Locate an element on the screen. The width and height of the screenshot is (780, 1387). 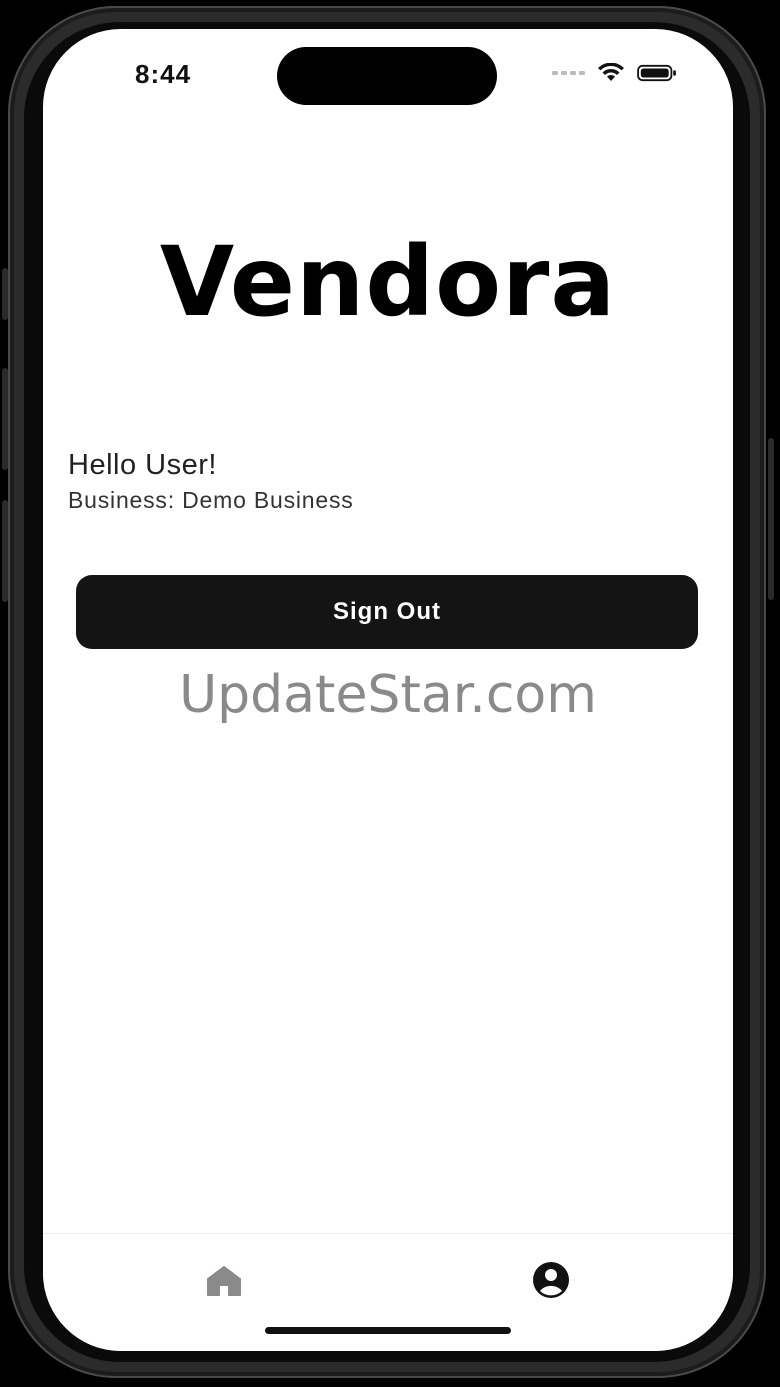
status-icons is located at coordinates (614, 73).